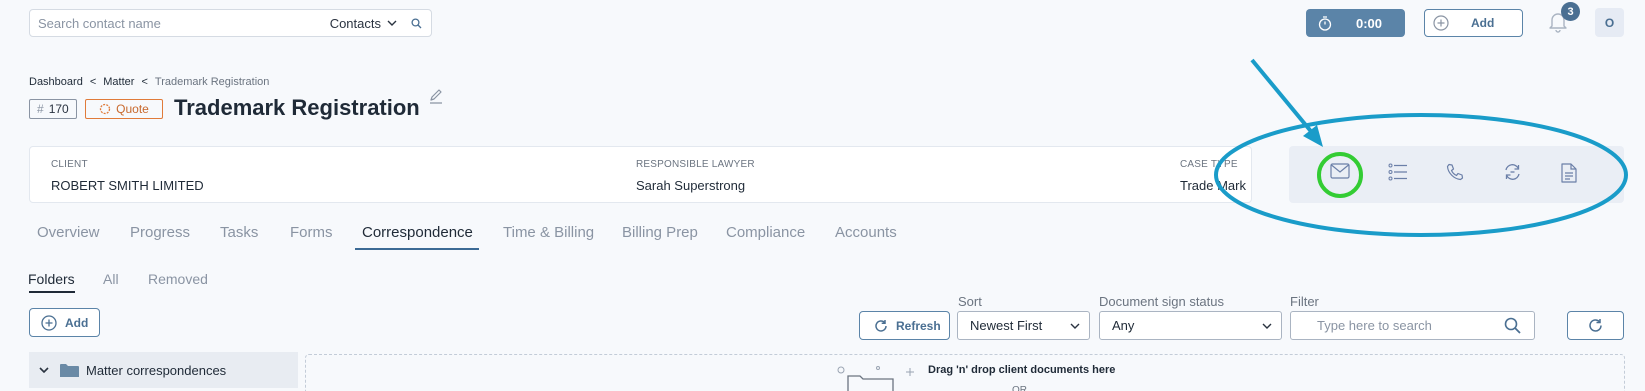  I want to click on folder-icon, so click(69, 370).